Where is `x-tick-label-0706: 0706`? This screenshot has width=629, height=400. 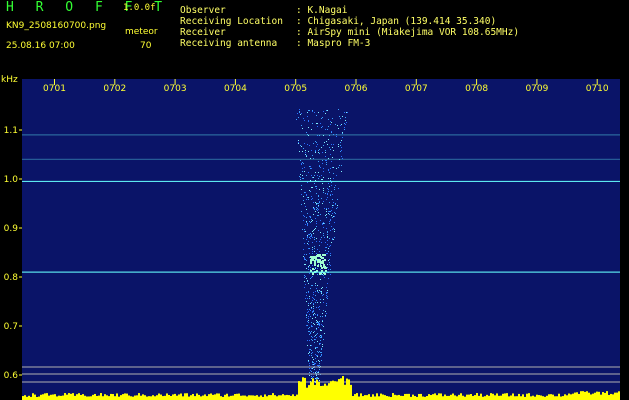
x-tick-label-0706: 0706 is located at coordinates (356, 89).